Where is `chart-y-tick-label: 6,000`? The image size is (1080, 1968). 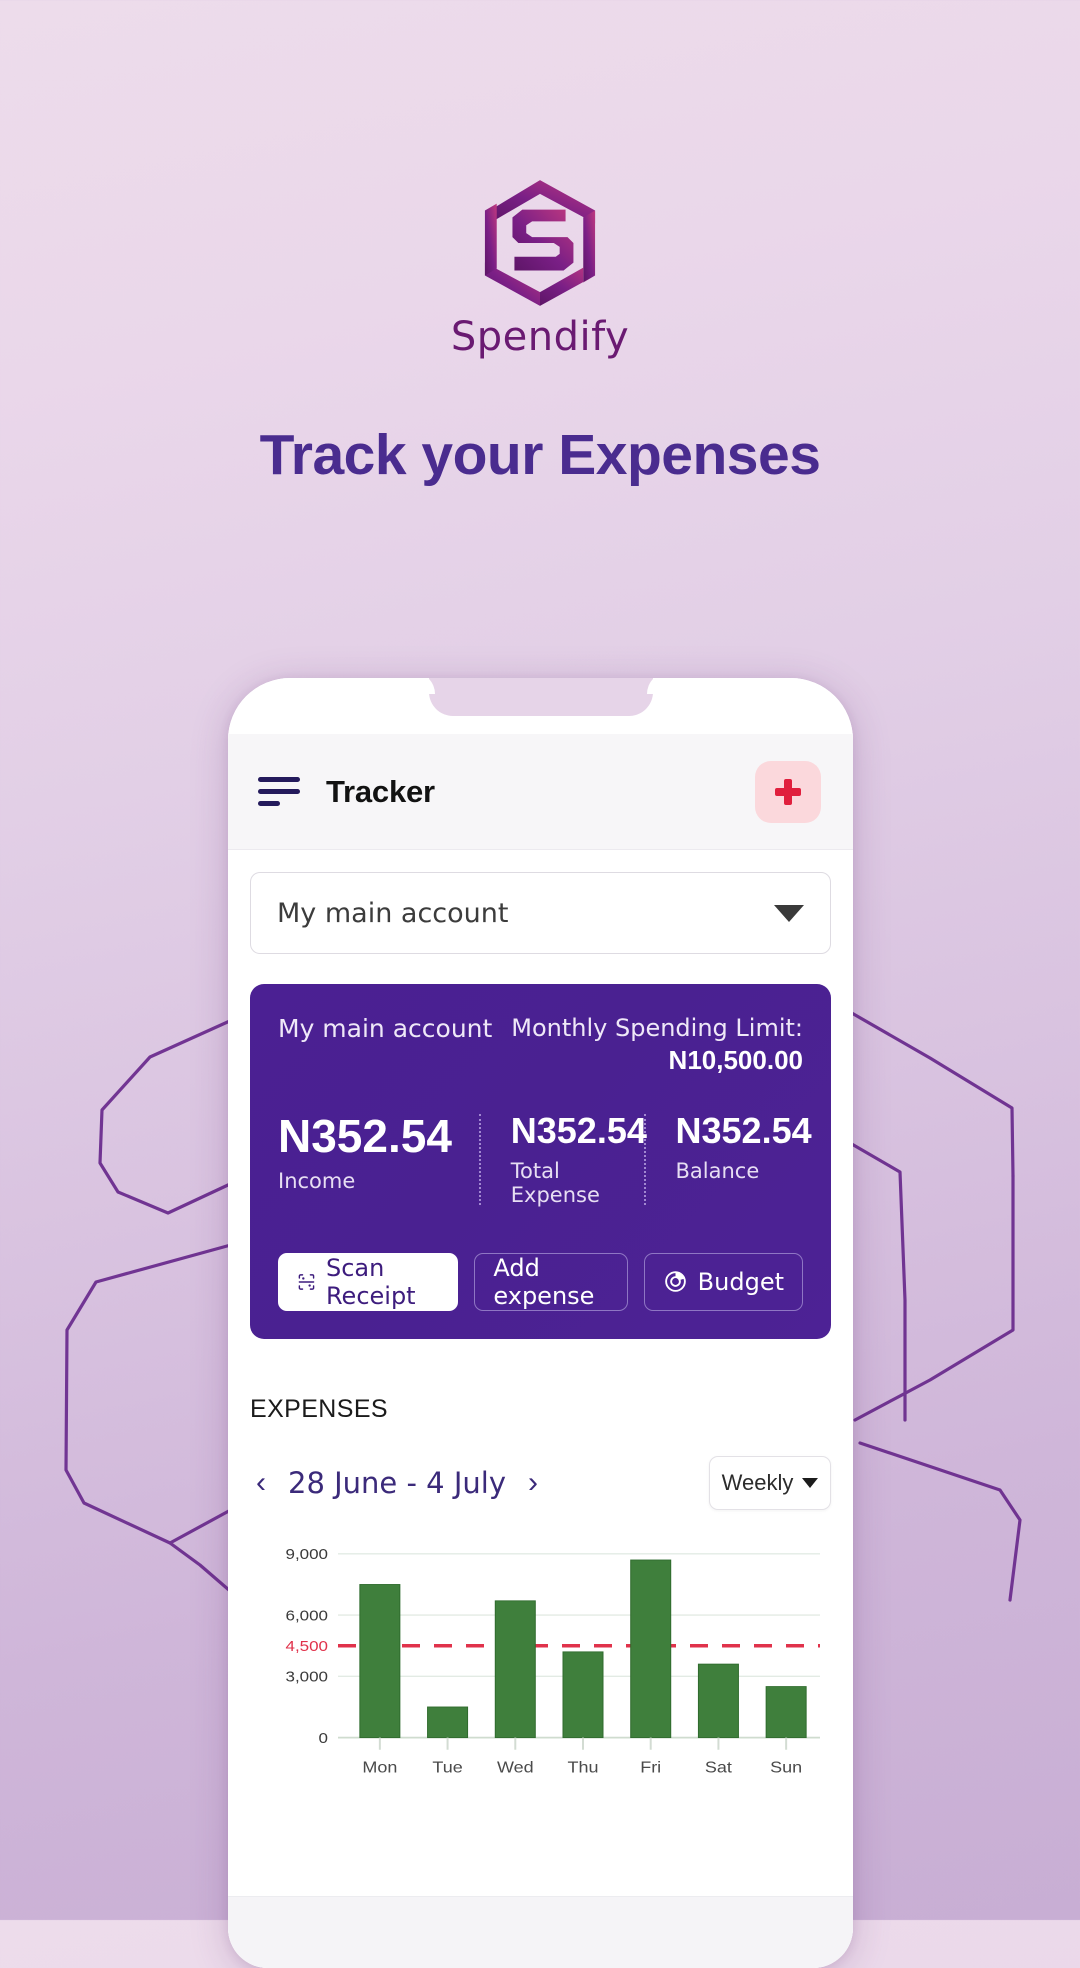 chart-y-tick-label: 6,000 is located at coordinates (307, 1616).